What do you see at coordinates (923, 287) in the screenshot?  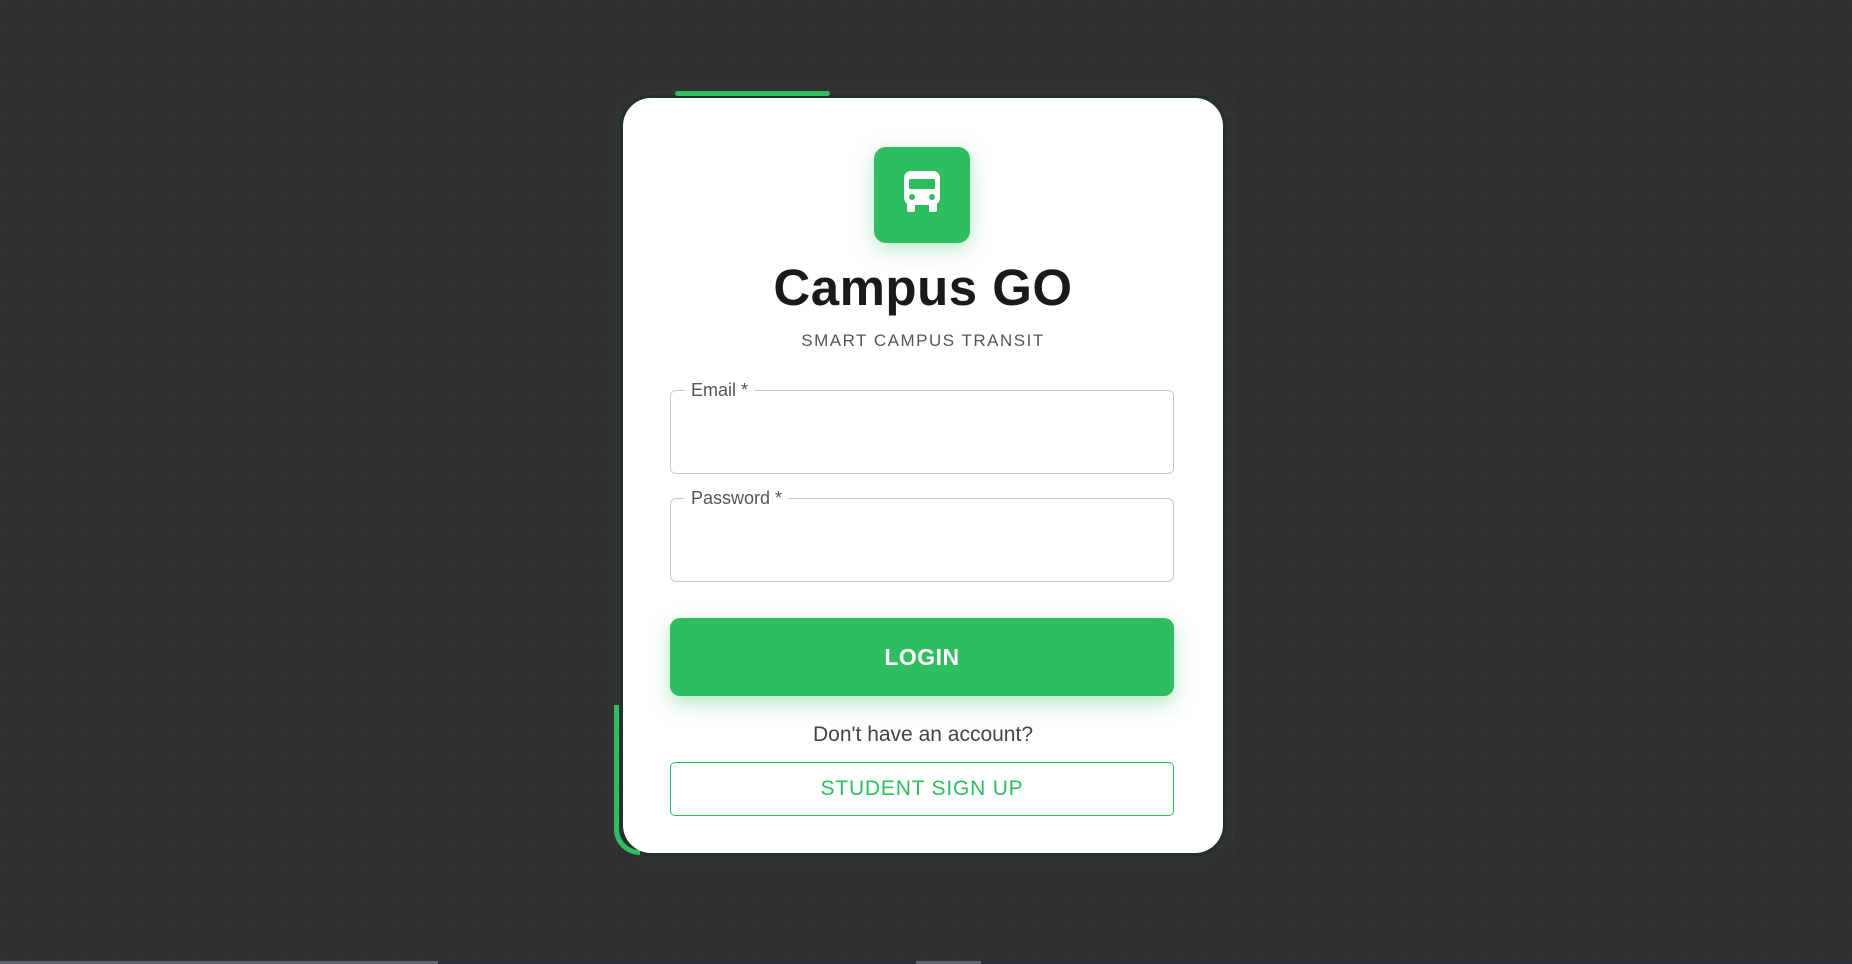 I see `app-title: Campus GO` at bounding box center [923, 287].